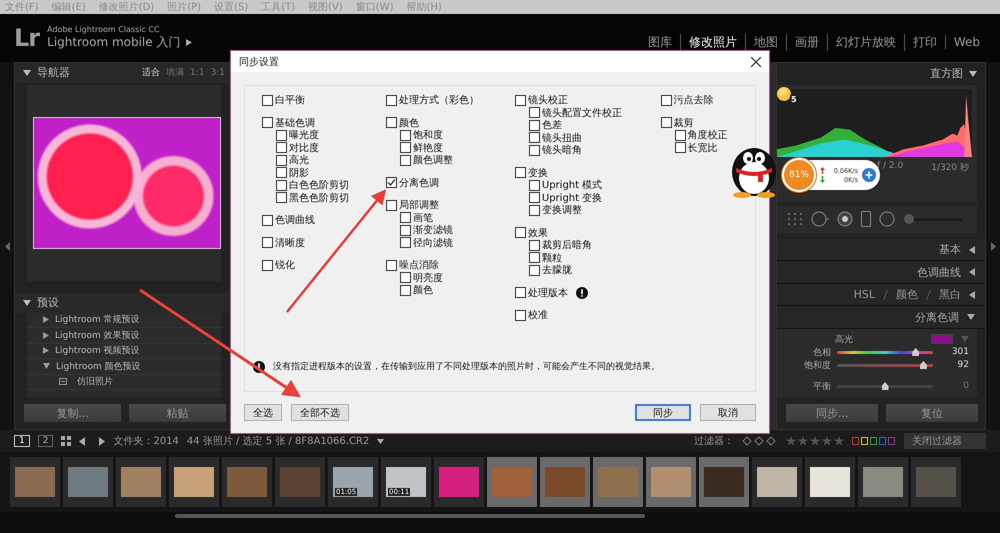  Describe the element at coordinates (278, 265) in the screenshot. I see `sync-option-checkbox: 锐化` at that location.